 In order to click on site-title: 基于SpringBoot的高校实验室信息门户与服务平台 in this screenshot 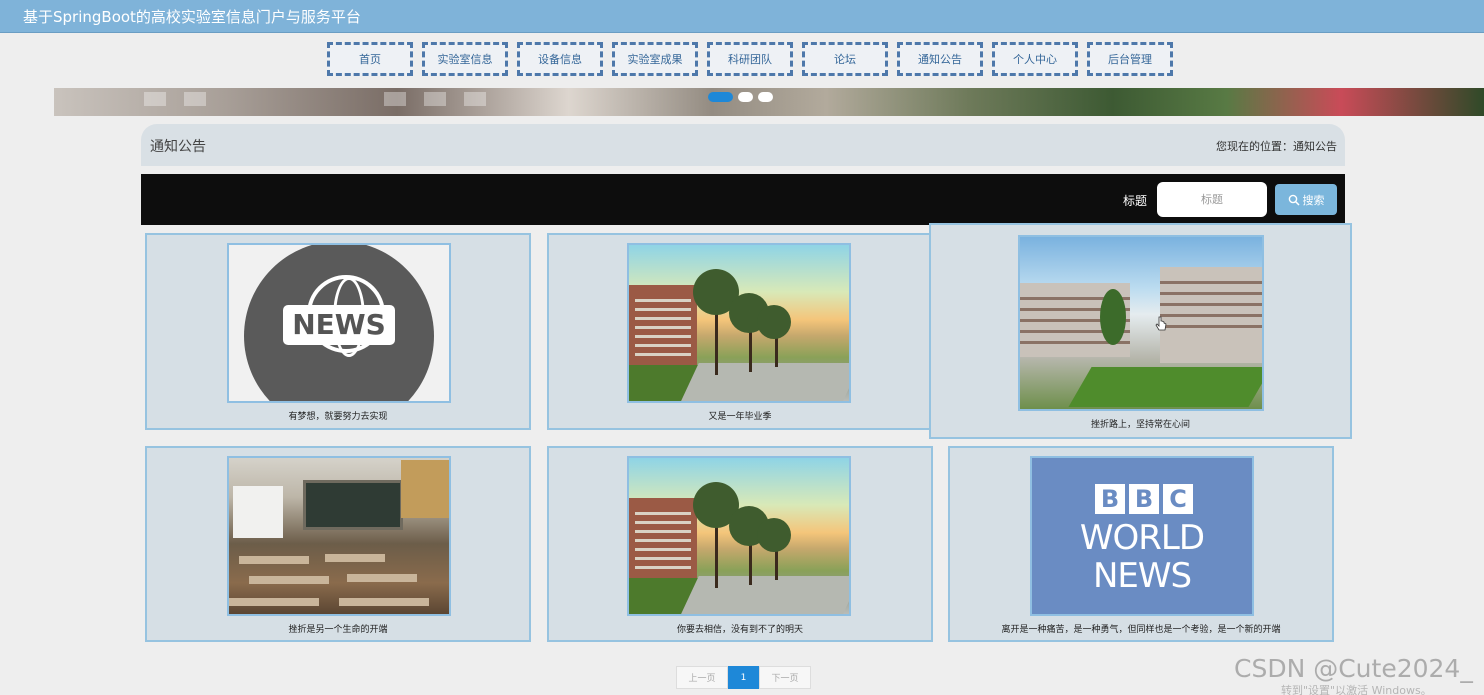, I will do `click(192, 17)`.